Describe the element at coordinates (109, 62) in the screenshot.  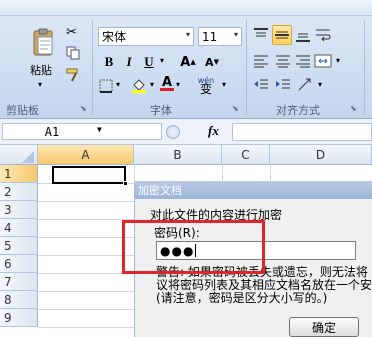
I see `bold-button: B` at that location.